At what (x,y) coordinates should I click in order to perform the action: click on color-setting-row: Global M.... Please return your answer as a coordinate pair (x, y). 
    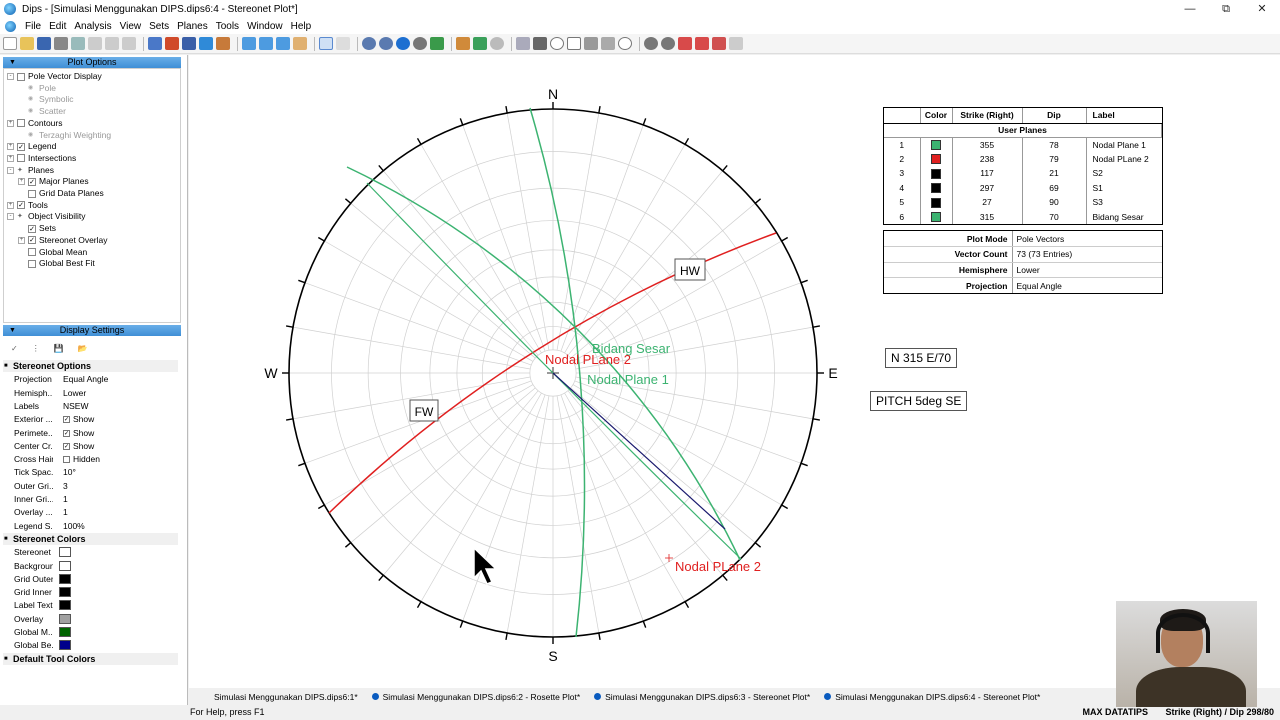
    Looking at the image, I should click on (90, 632).